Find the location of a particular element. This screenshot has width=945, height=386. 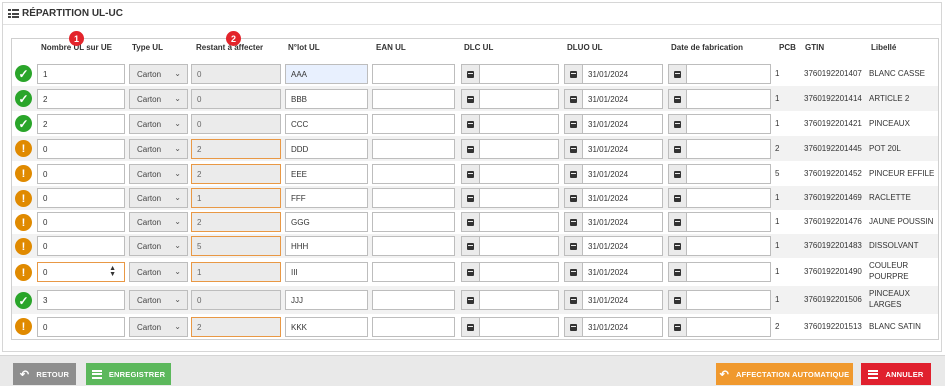

nlot-input: HHH is located at coordinates (326, 246).